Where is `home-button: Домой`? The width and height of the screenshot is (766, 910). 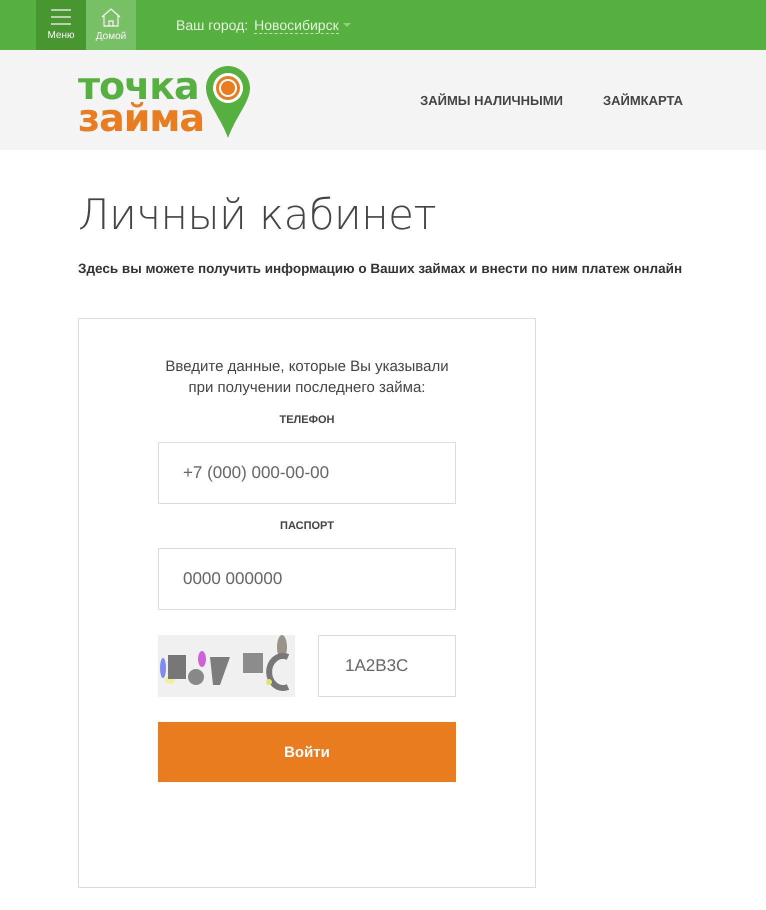 home-button: Домой is located at coordinates (111, 25).